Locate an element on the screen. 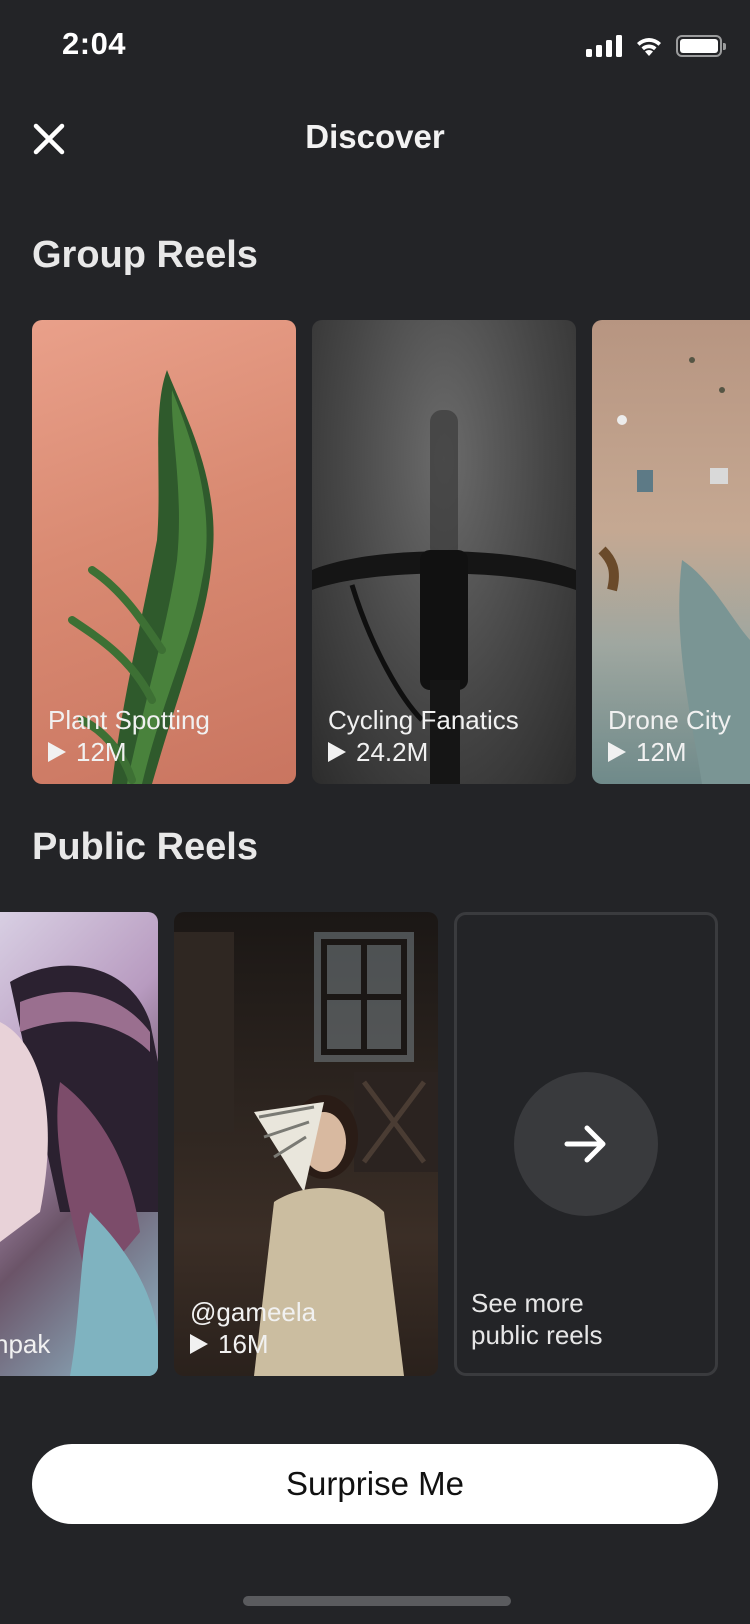 The width and height of the screenshot is (750, 1624). card-label: Cycling Fanatics 24.2M is located at coordinates (423, 736).